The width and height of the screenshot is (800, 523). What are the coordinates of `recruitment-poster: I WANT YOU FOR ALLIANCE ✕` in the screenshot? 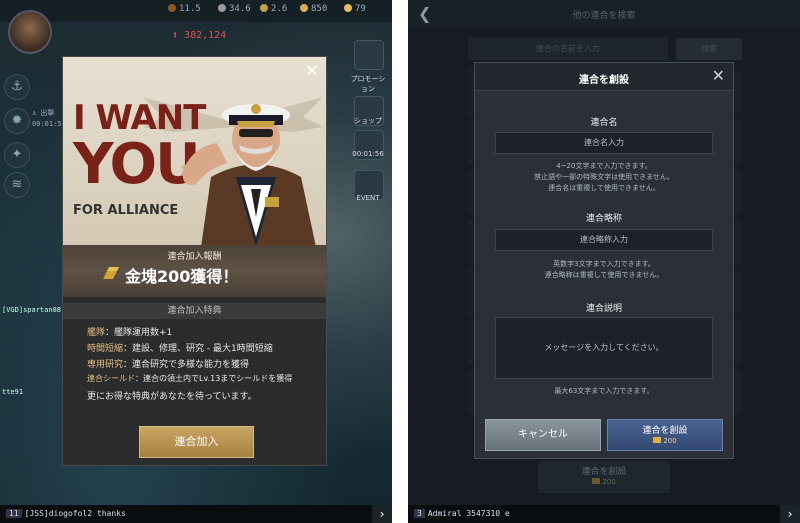 It's located at (194, 151).